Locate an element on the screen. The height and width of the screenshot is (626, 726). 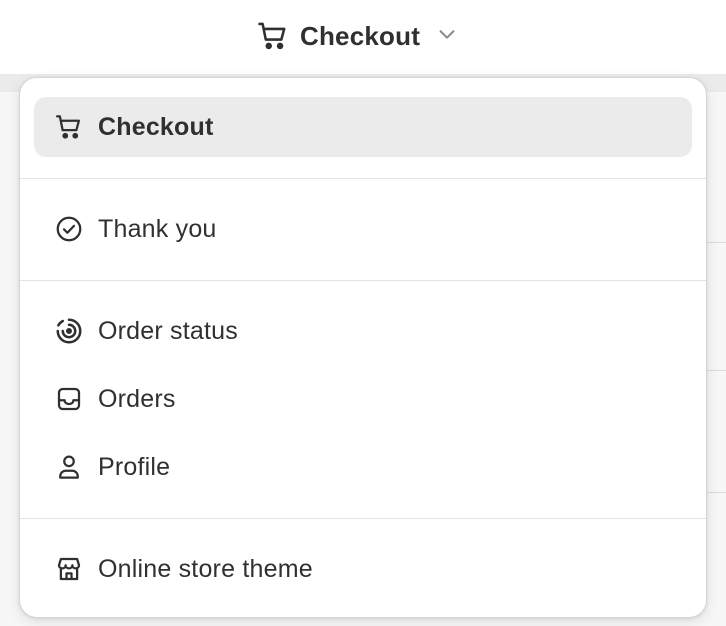
chevron-down-icon is located at coordinates (447, 36).